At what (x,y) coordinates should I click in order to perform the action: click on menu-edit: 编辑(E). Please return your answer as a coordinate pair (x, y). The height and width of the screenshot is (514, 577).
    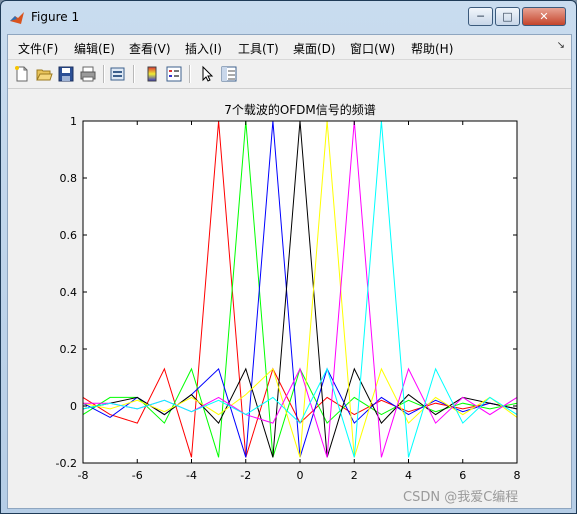
    Looking at the image, I should click on (94, 48).